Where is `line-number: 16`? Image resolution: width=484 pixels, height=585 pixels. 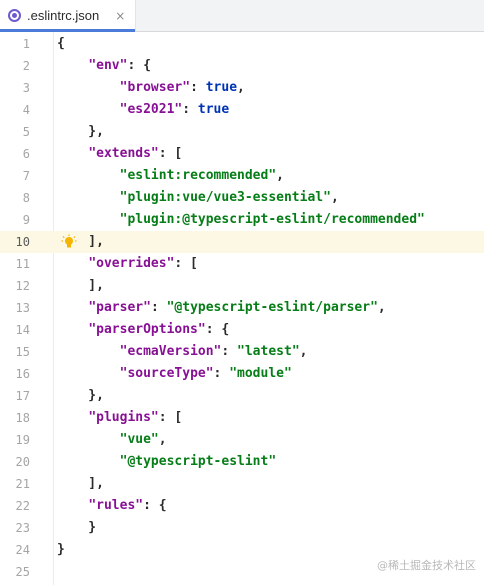 line-number: 16 is located at coordinates (15, 374).